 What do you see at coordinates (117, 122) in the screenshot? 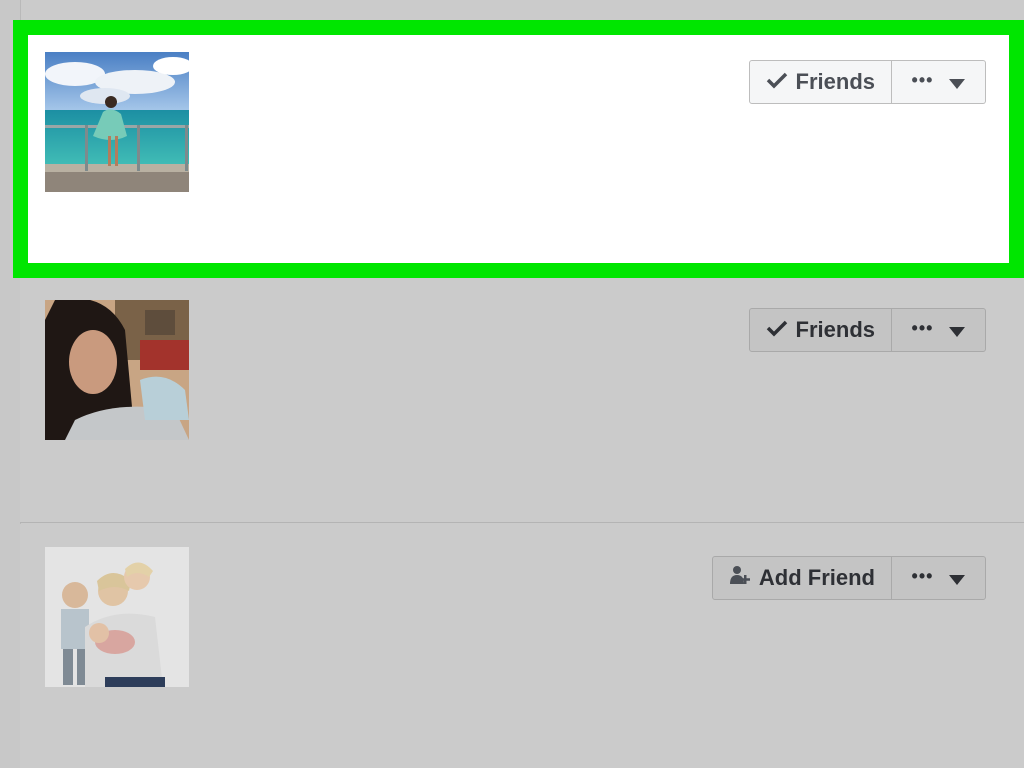
I see `beach-photo-avatar` at bounding box center [117, 122].